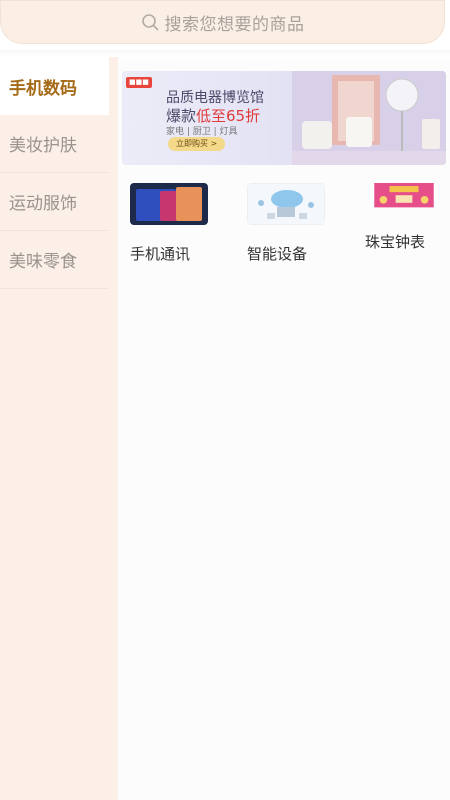 This screenshot has height=800, width=450. What do you see at coordinates (54, 202) in the screenshot?
I see `sidebar-item-sports: 运动服饰` at bounding box center [54, 202].